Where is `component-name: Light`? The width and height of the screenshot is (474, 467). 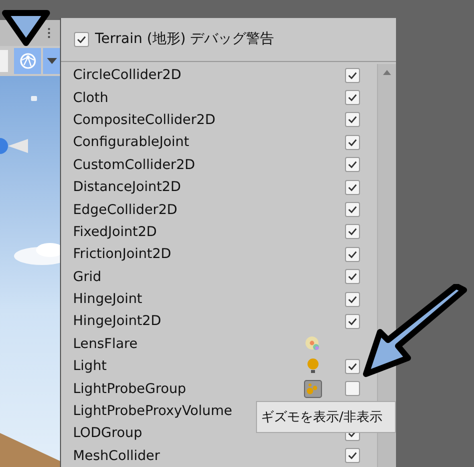
component-name: Light is located at coordinates (90, 366).